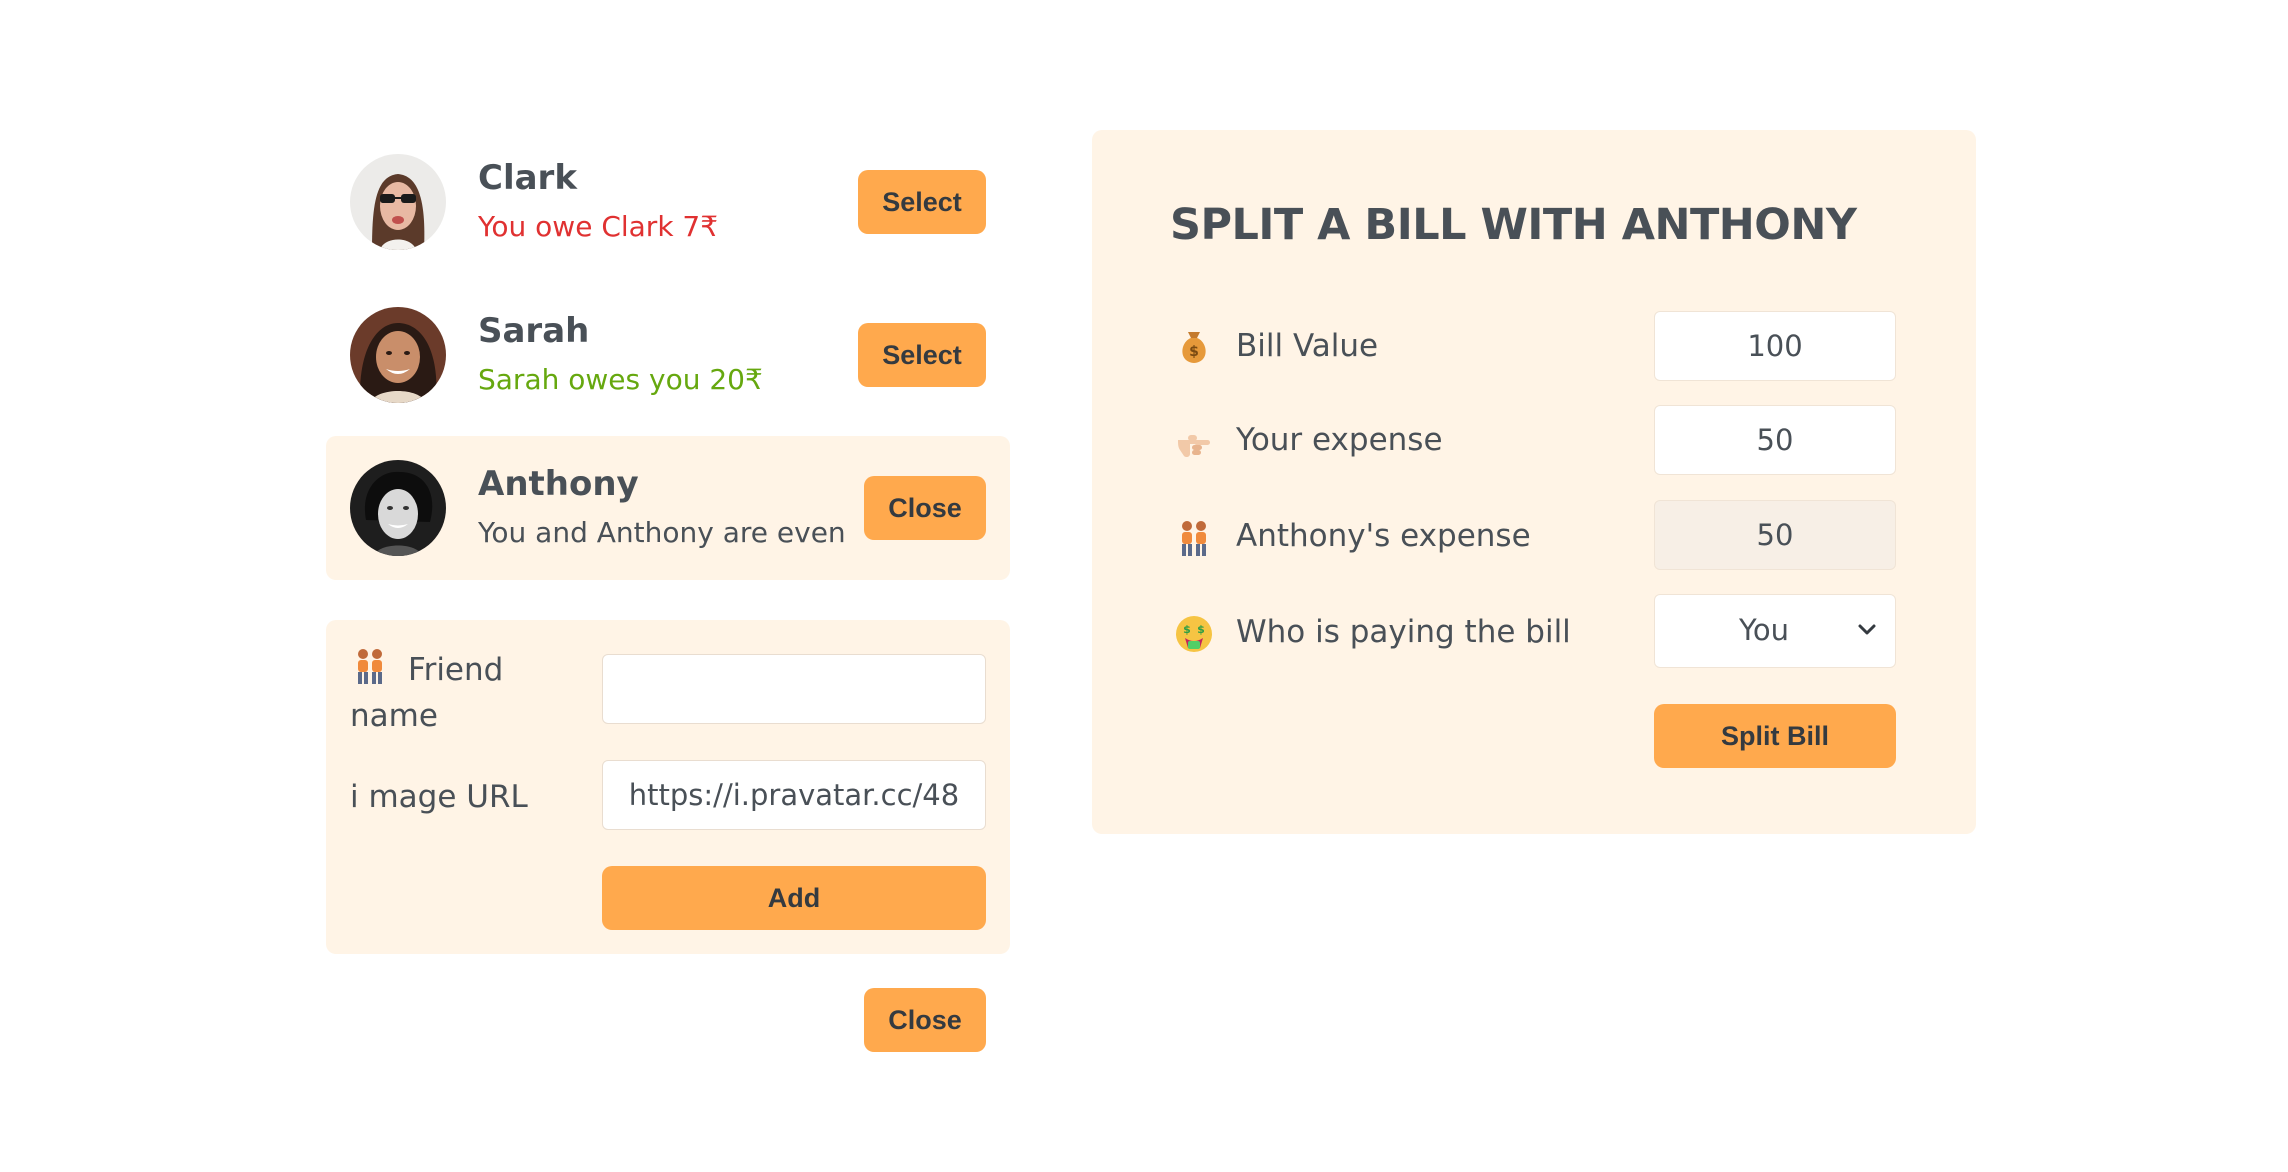 This screenshot has height=1172, width=2288. Describe the element at coordinates (922, 202) in the screenshot. I see `select-clark-button: Select` at that location.